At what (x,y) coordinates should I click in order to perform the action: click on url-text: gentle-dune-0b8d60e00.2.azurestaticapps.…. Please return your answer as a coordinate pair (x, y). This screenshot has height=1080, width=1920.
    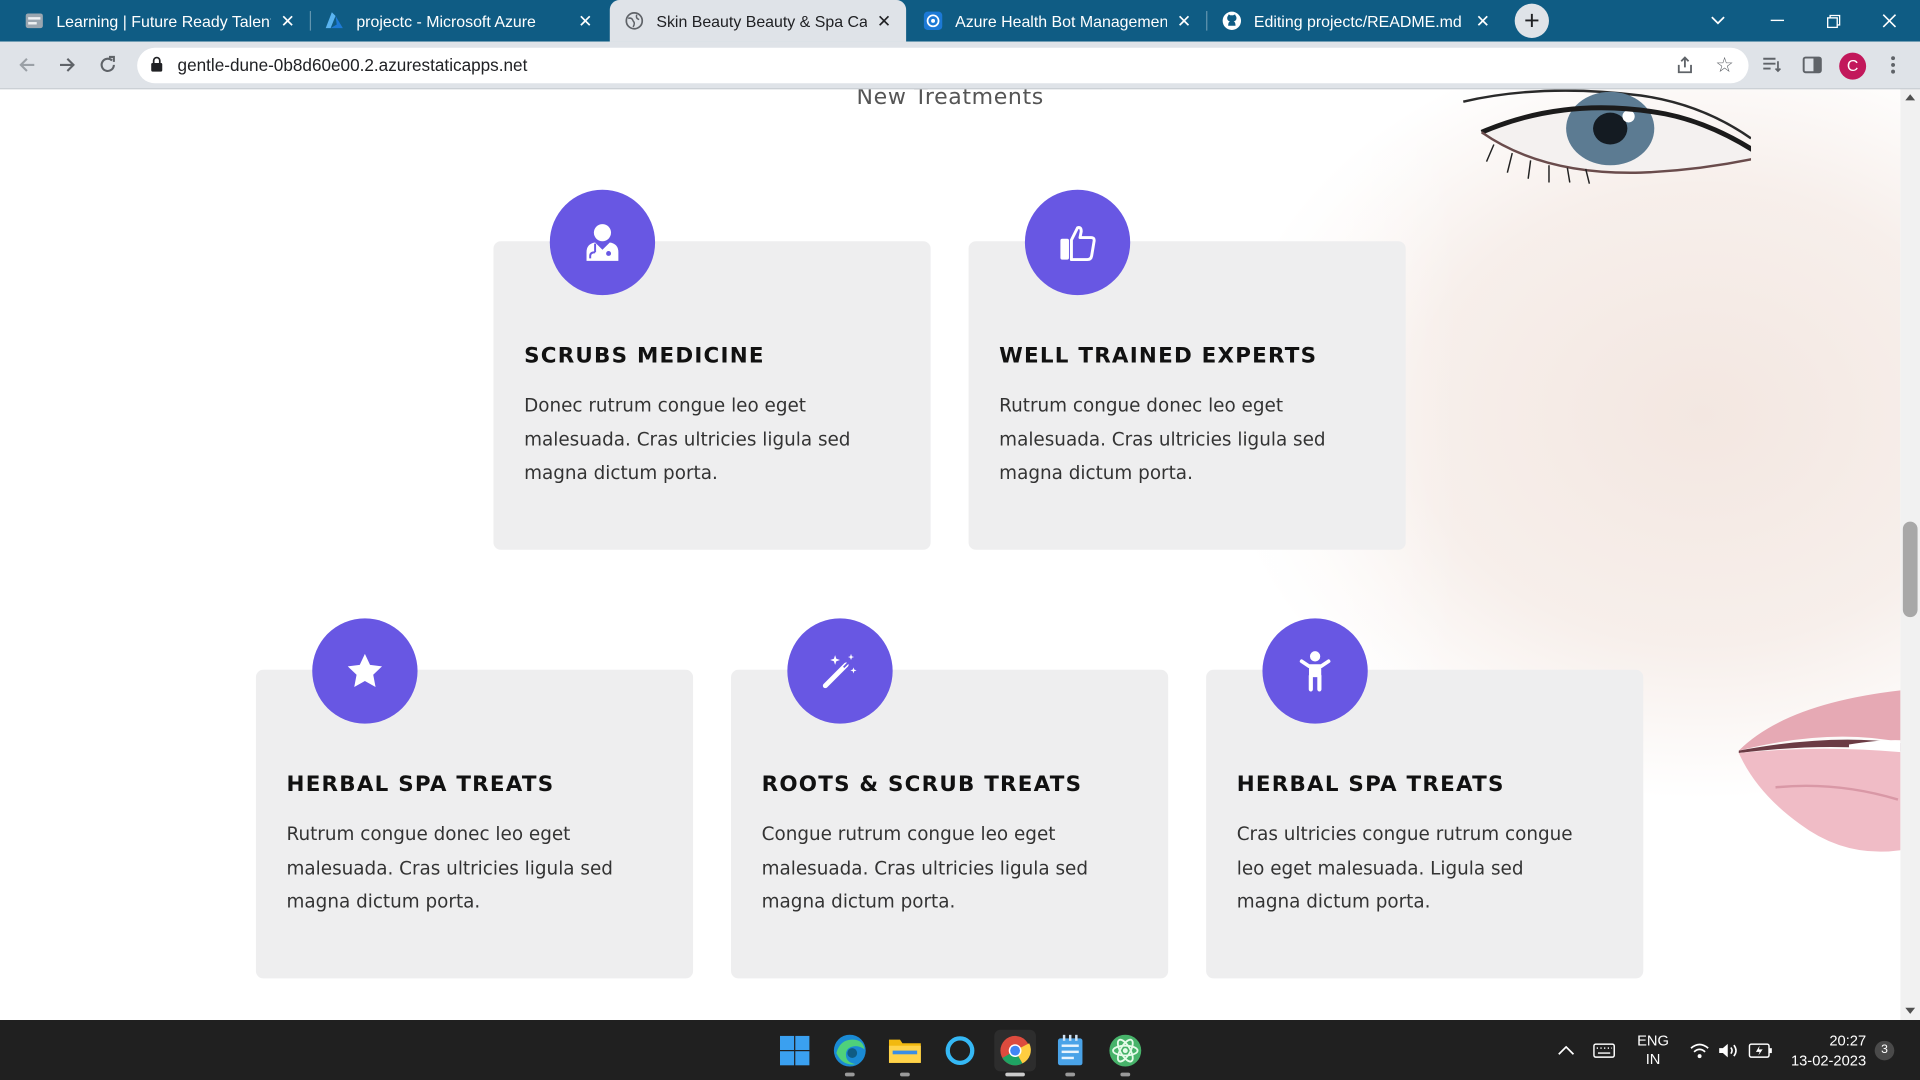
    Looking at the image, I should click on (353, 65).